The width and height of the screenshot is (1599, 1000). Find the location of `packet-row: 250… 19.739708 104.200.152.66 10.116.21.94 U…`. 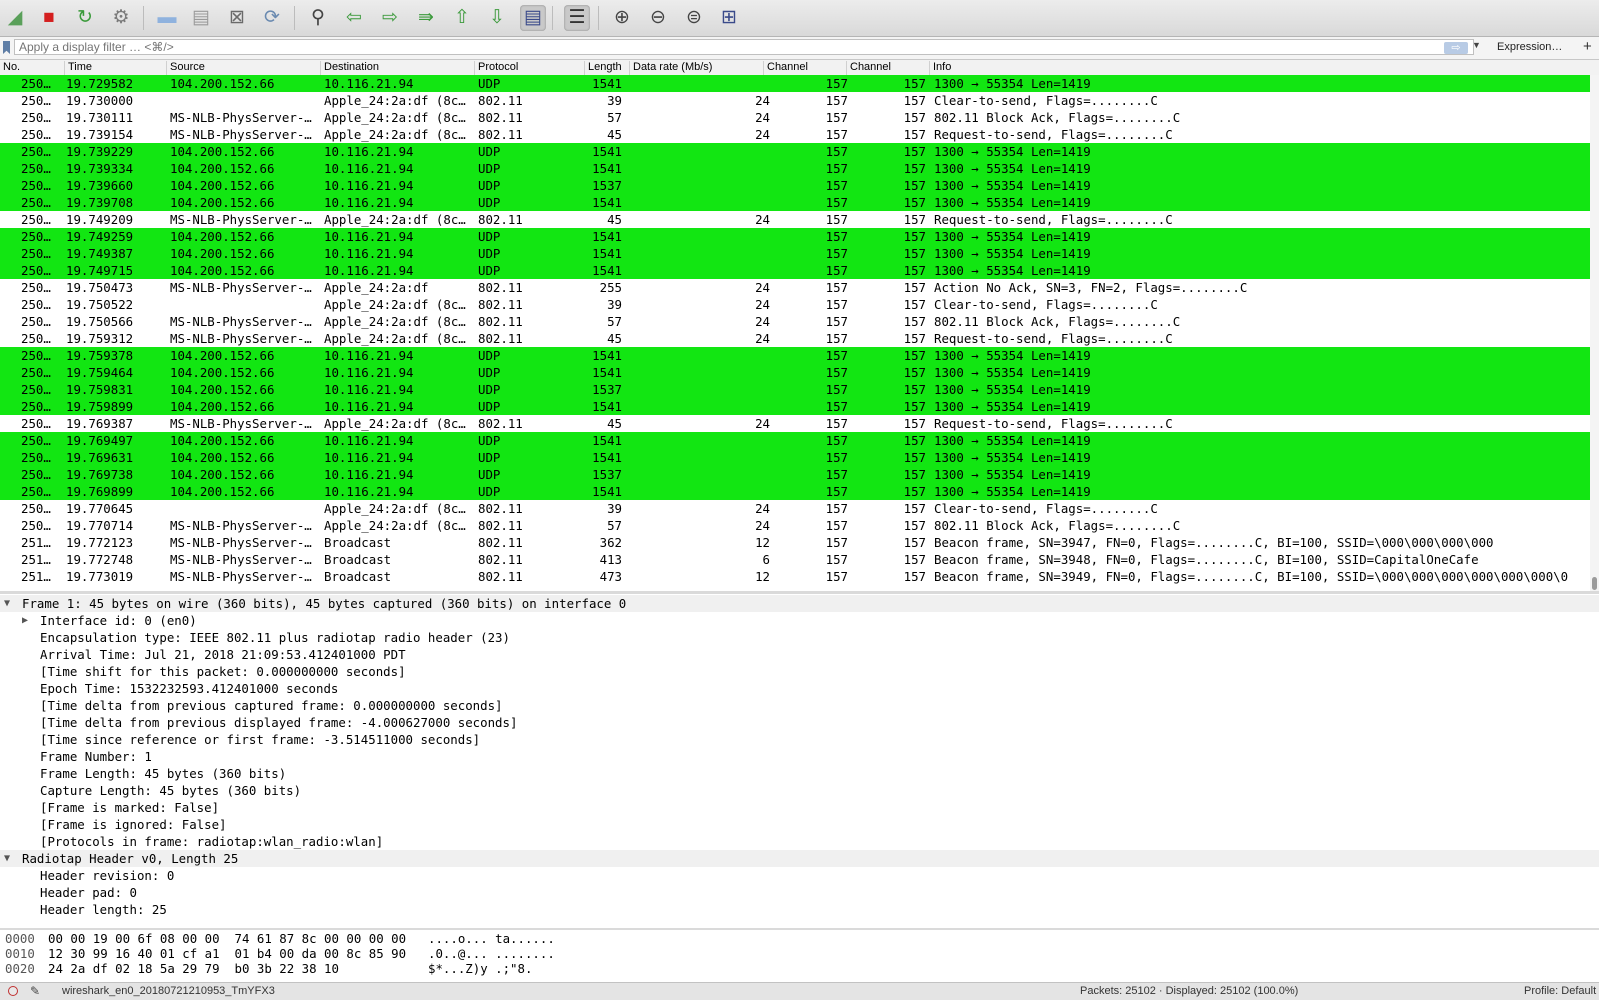

packet-row: 250… 19.739708 104.200.152.66 10.116.21.94 U… is located at coordinates (795, 202).